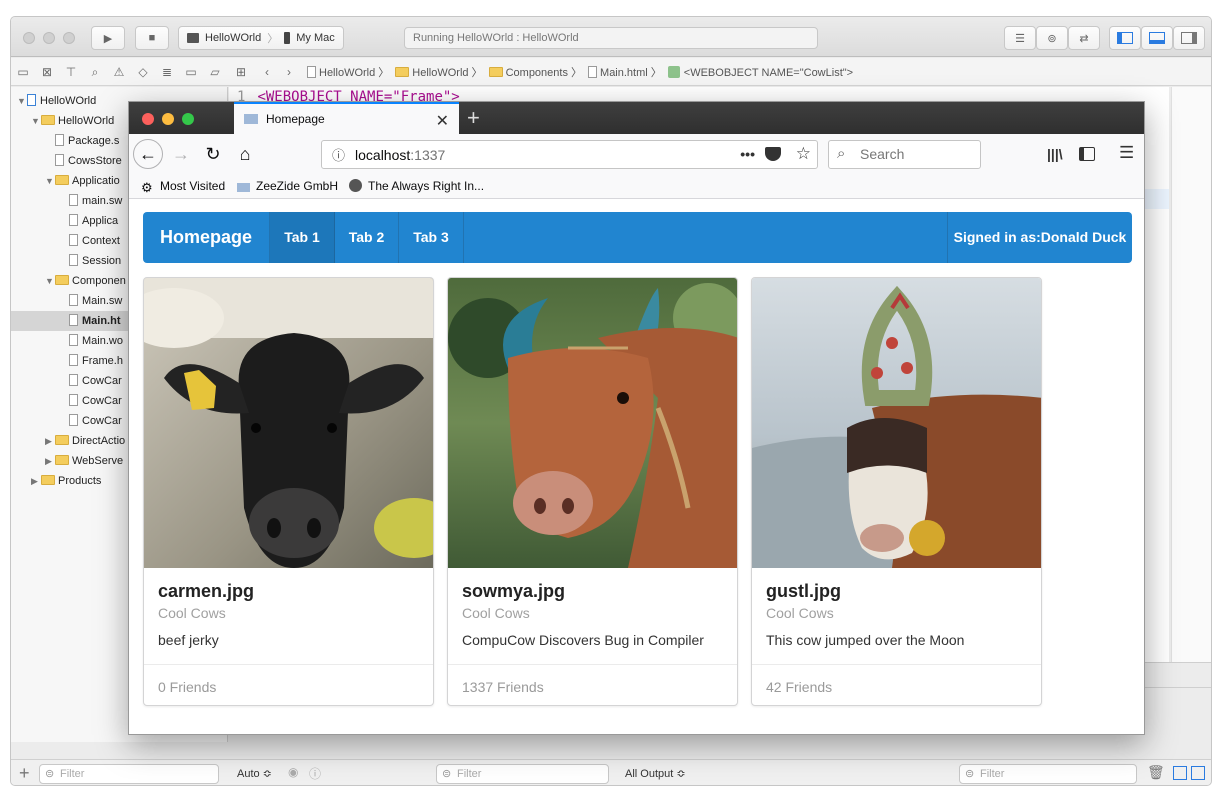 This screenshot has height=800, width=1225. What do you see at coordinates (49, 38) in the screenshot?
I see `minimize-window-button` at bounding box center [49, 38].